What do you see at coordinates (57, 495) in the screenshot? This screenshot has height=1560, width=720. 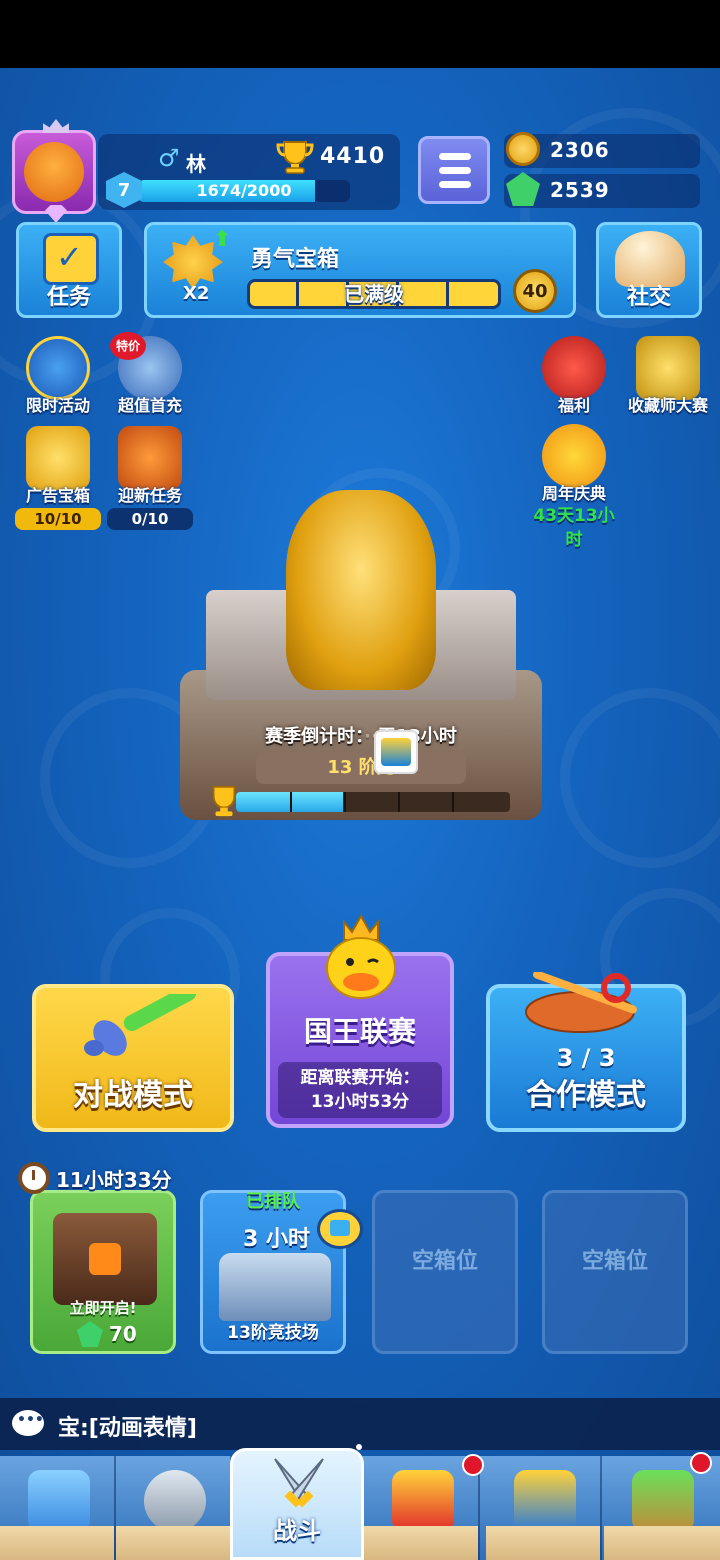 I see `side-label: 广告宝箱` at bounding box center [57, 495].